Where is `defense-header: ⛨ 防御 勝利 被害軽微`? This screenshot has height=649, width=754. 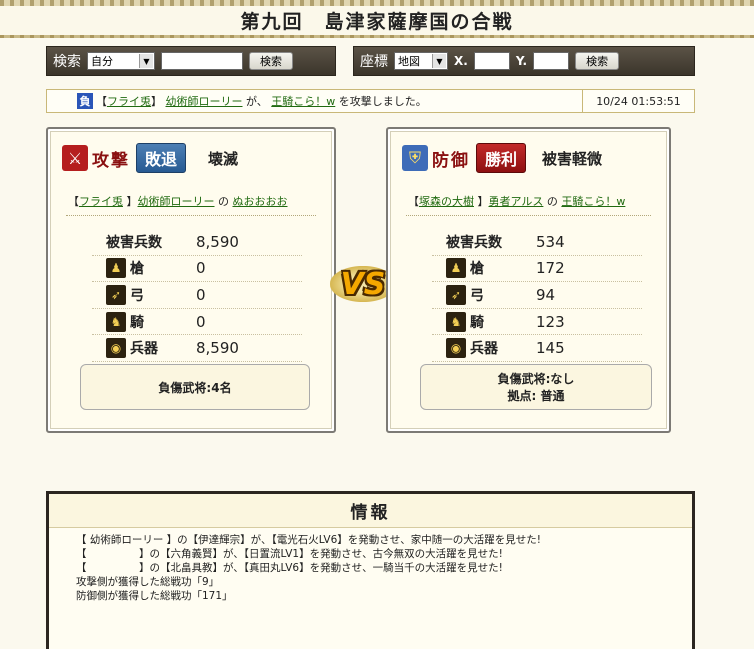
defense-header: ⛨ 防御 勝利 被害軽微 is located at coordinates (528, 158).